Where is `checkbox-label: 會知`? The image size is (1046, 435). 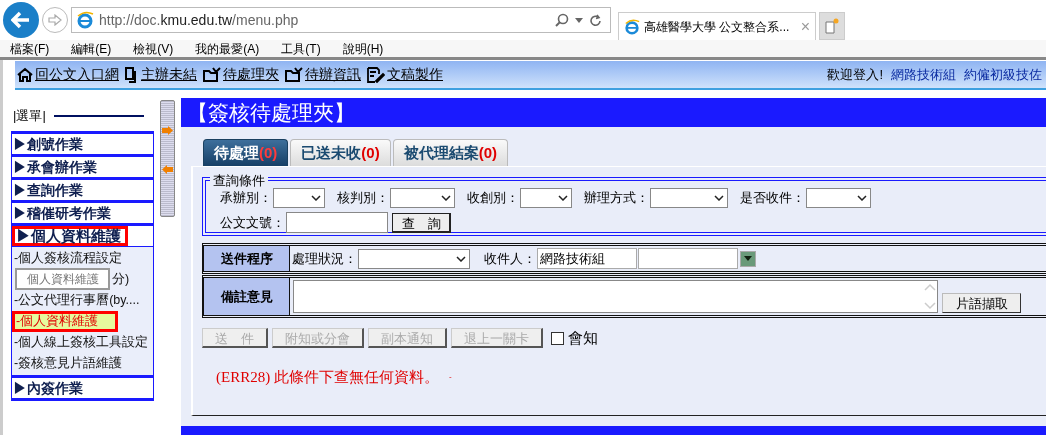 checkbox-label: 會知 is located at coordinates (583, 338).